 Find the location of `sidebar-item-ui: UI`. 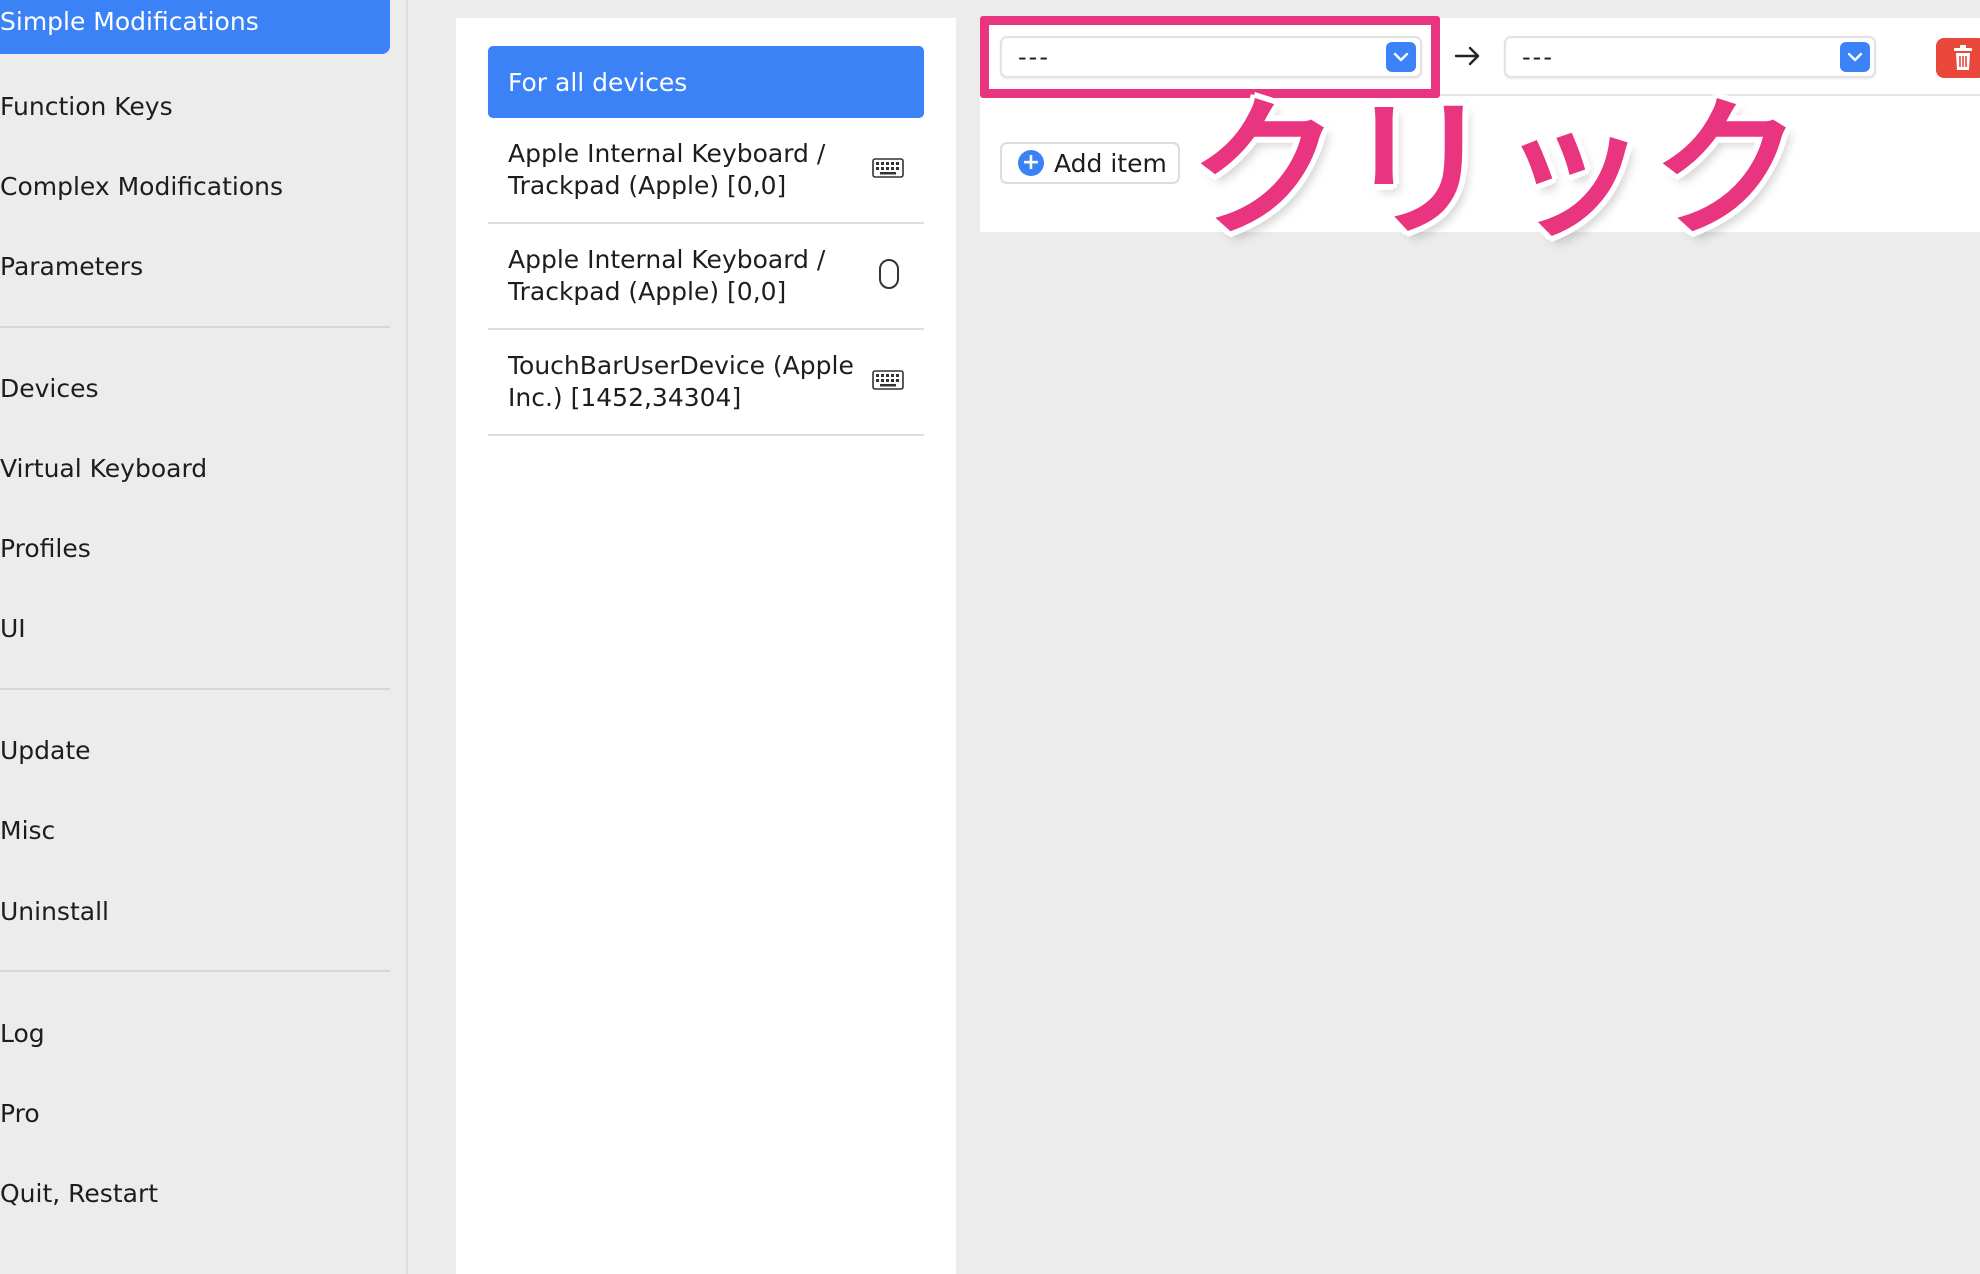

sidebar-item-ui: UI is located at coordinates (195, 628).